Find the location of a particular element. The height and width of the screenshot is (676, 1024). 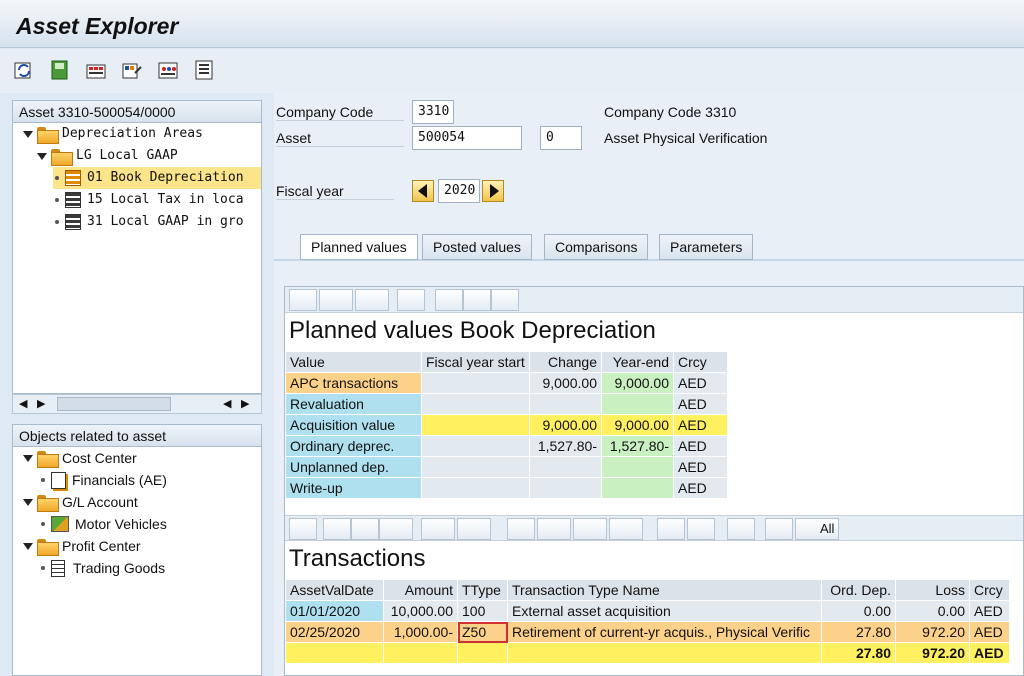

layout-dropdown-icon is located at coordinates (626, 529).